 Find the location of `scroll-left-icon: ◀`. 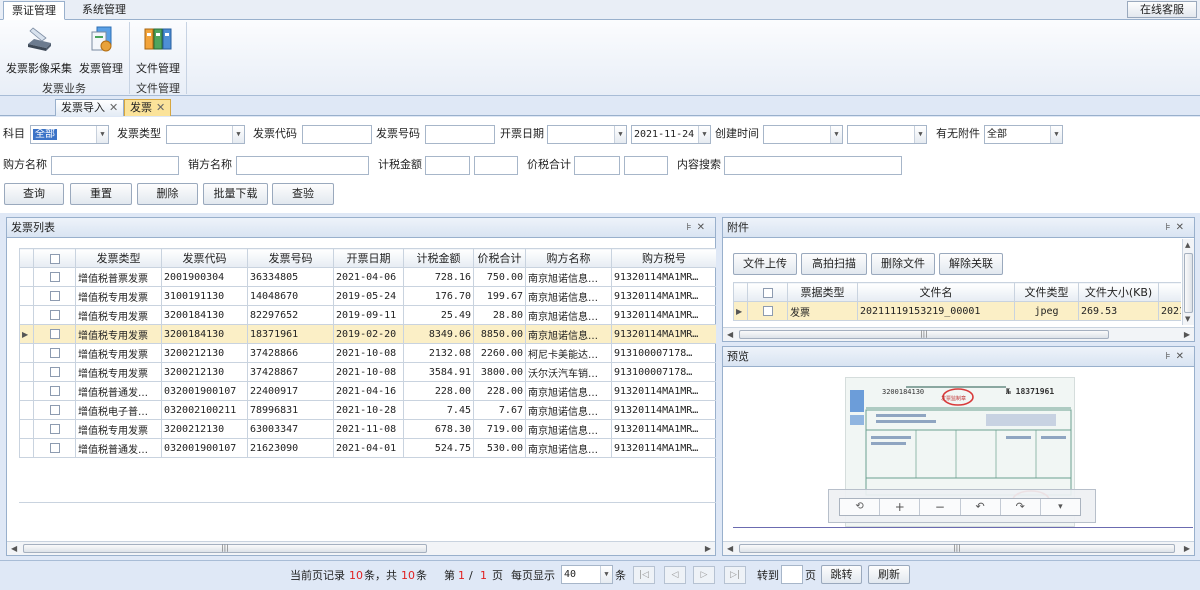

scroll-left-icon: ◀ is located at coordinates (14, 548).